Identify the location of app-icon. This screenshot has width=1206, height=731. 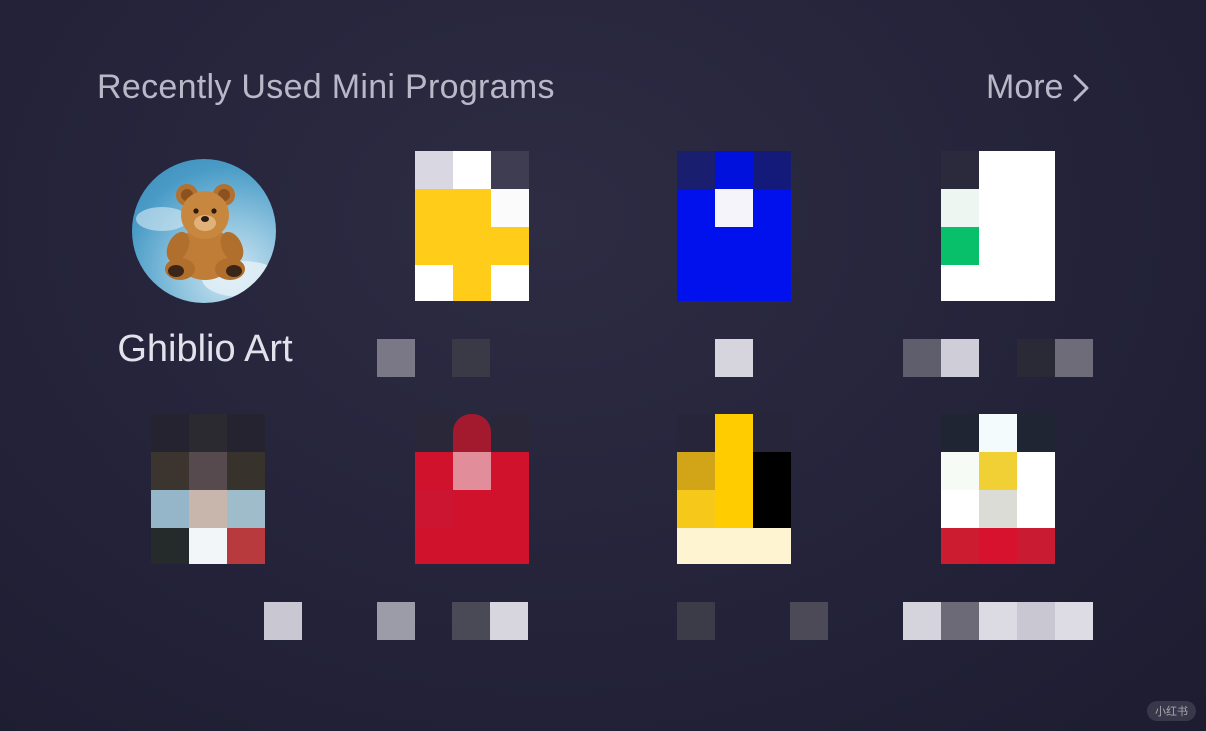
(204, 231).